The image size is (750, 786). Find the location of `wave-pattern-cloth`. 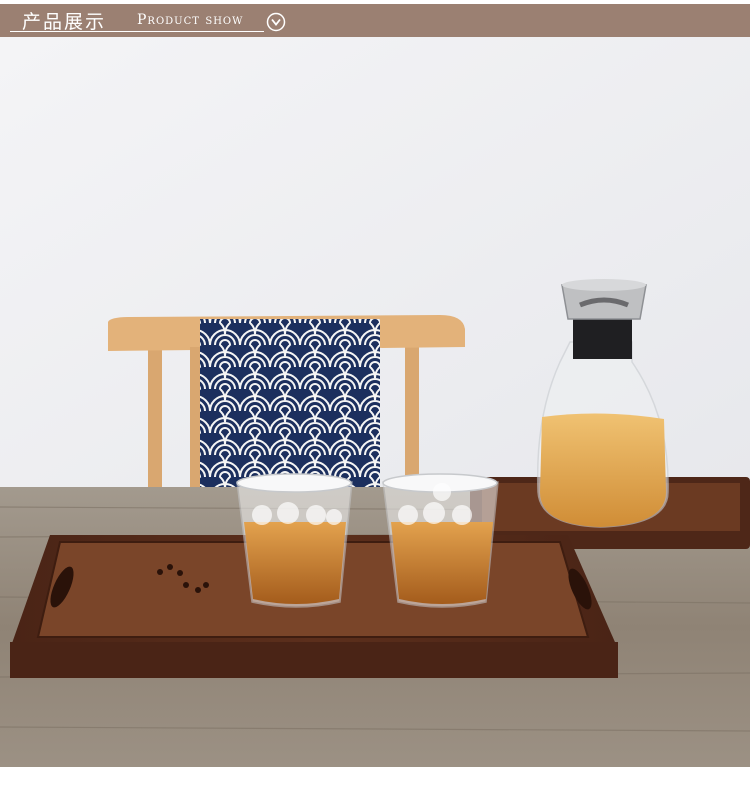

wave-pattern-cloth is located at coordinates (290, 403).